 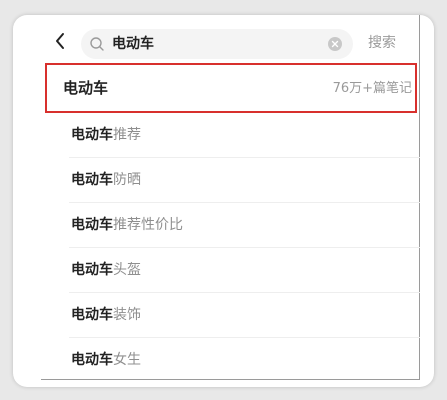 I want to click on suggestion-item: 电动车推荐, so click(x=244, y=135).